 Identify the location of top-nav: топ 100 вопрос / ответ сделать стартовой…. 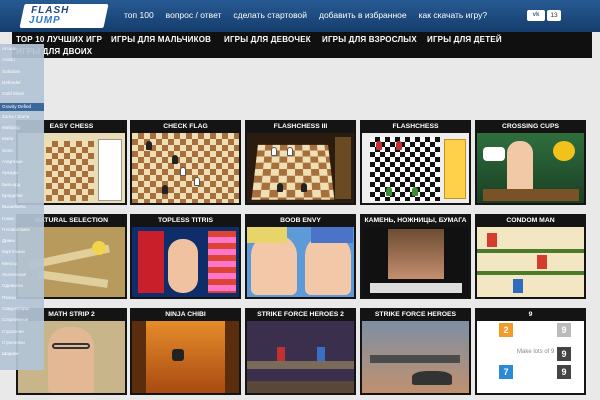
(305, 15).